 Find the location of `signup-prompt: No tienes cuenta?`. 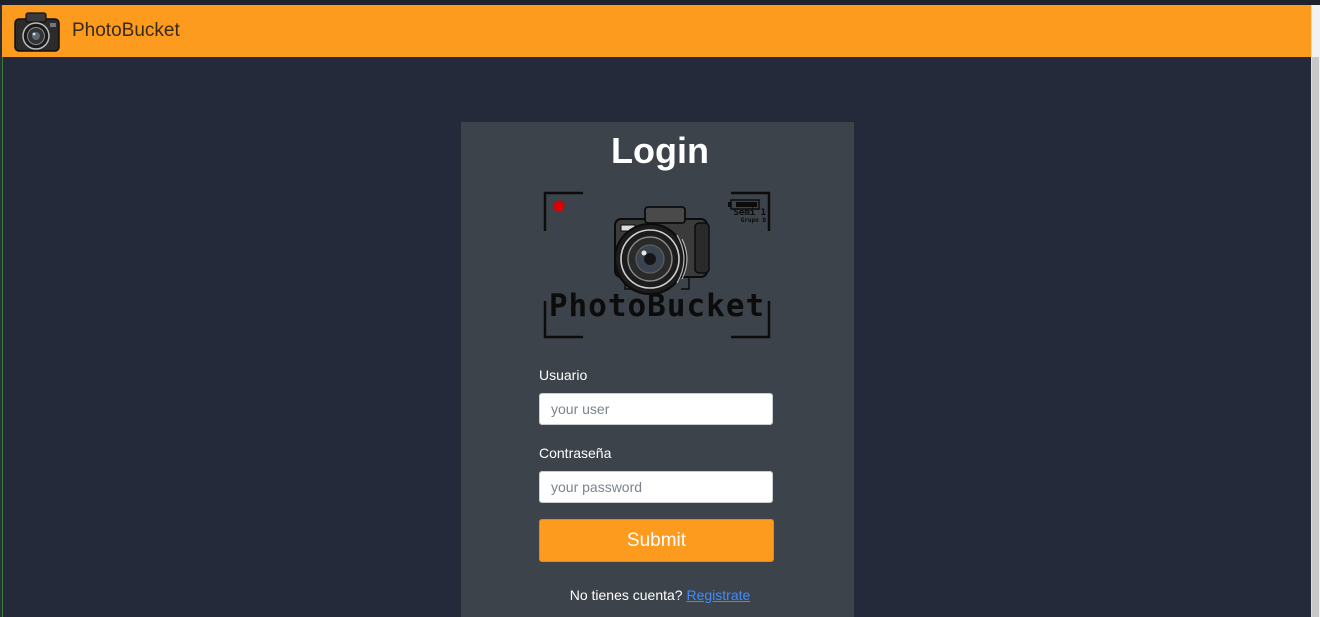

signup-prompt: No tienes cuenta? is located at coordinates (626, 595).